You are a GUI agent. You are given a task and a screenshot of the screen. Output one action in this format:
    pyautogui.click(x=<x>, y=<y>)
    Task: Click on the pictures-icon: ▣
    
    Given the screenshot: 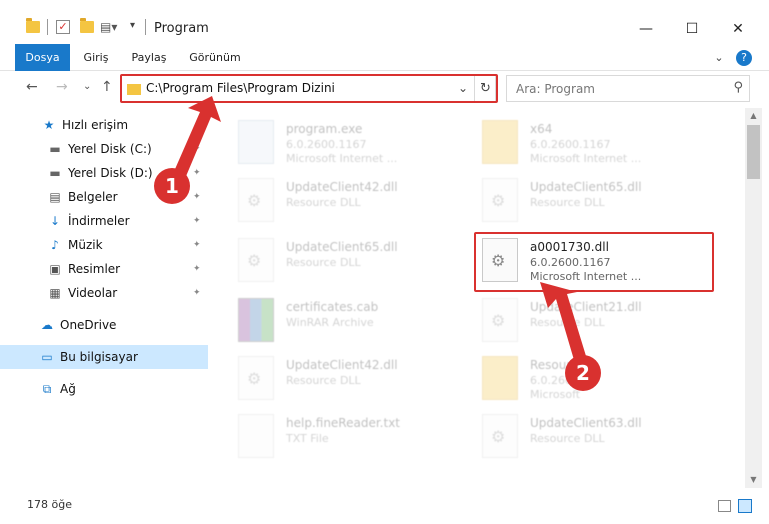 What is the action you would take?
    pyautogui.click(x=55, y=269)
    